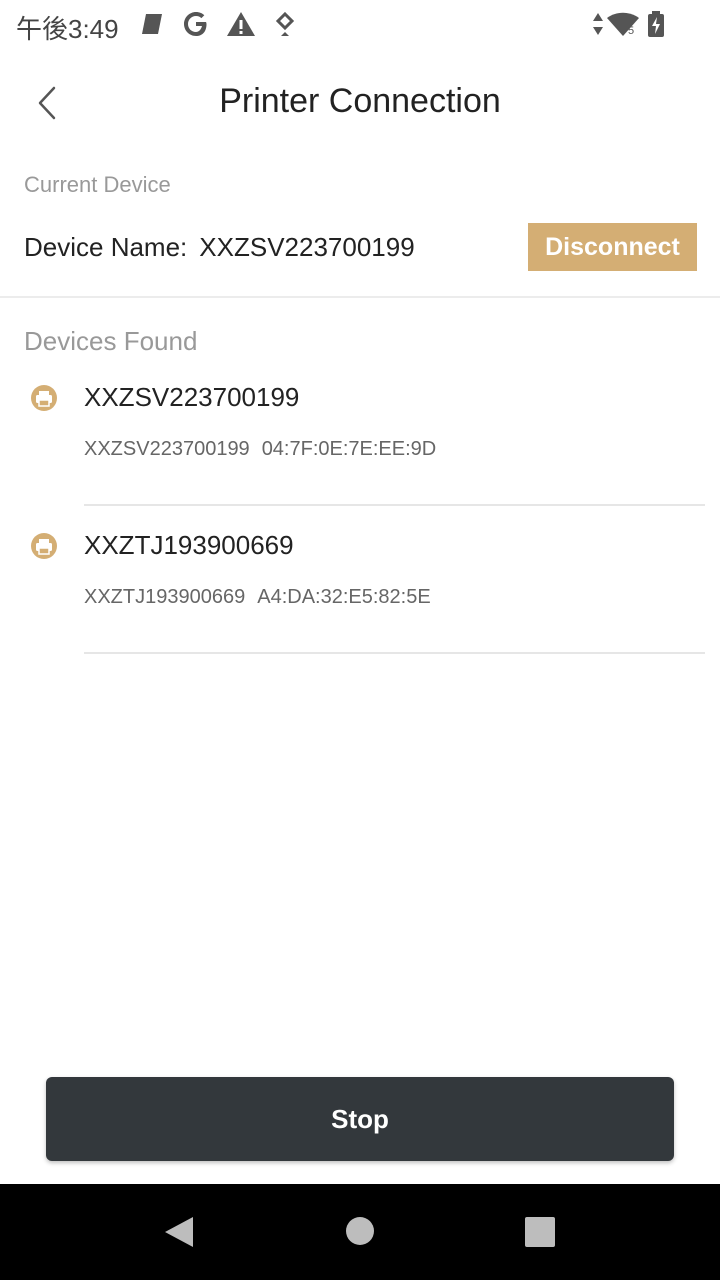  What do you see at coordinates (195, 24) in the screenshot?
I see `google-icon` at bounding box center [195, 24].